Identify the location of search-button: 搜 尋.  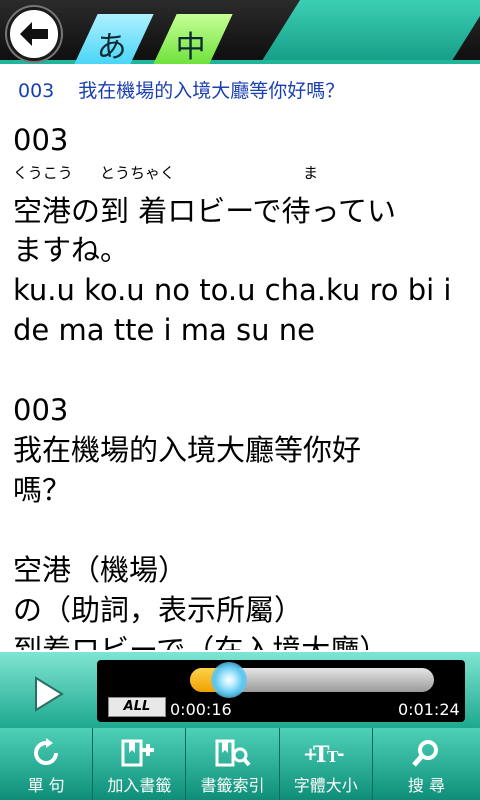
(426, 764).